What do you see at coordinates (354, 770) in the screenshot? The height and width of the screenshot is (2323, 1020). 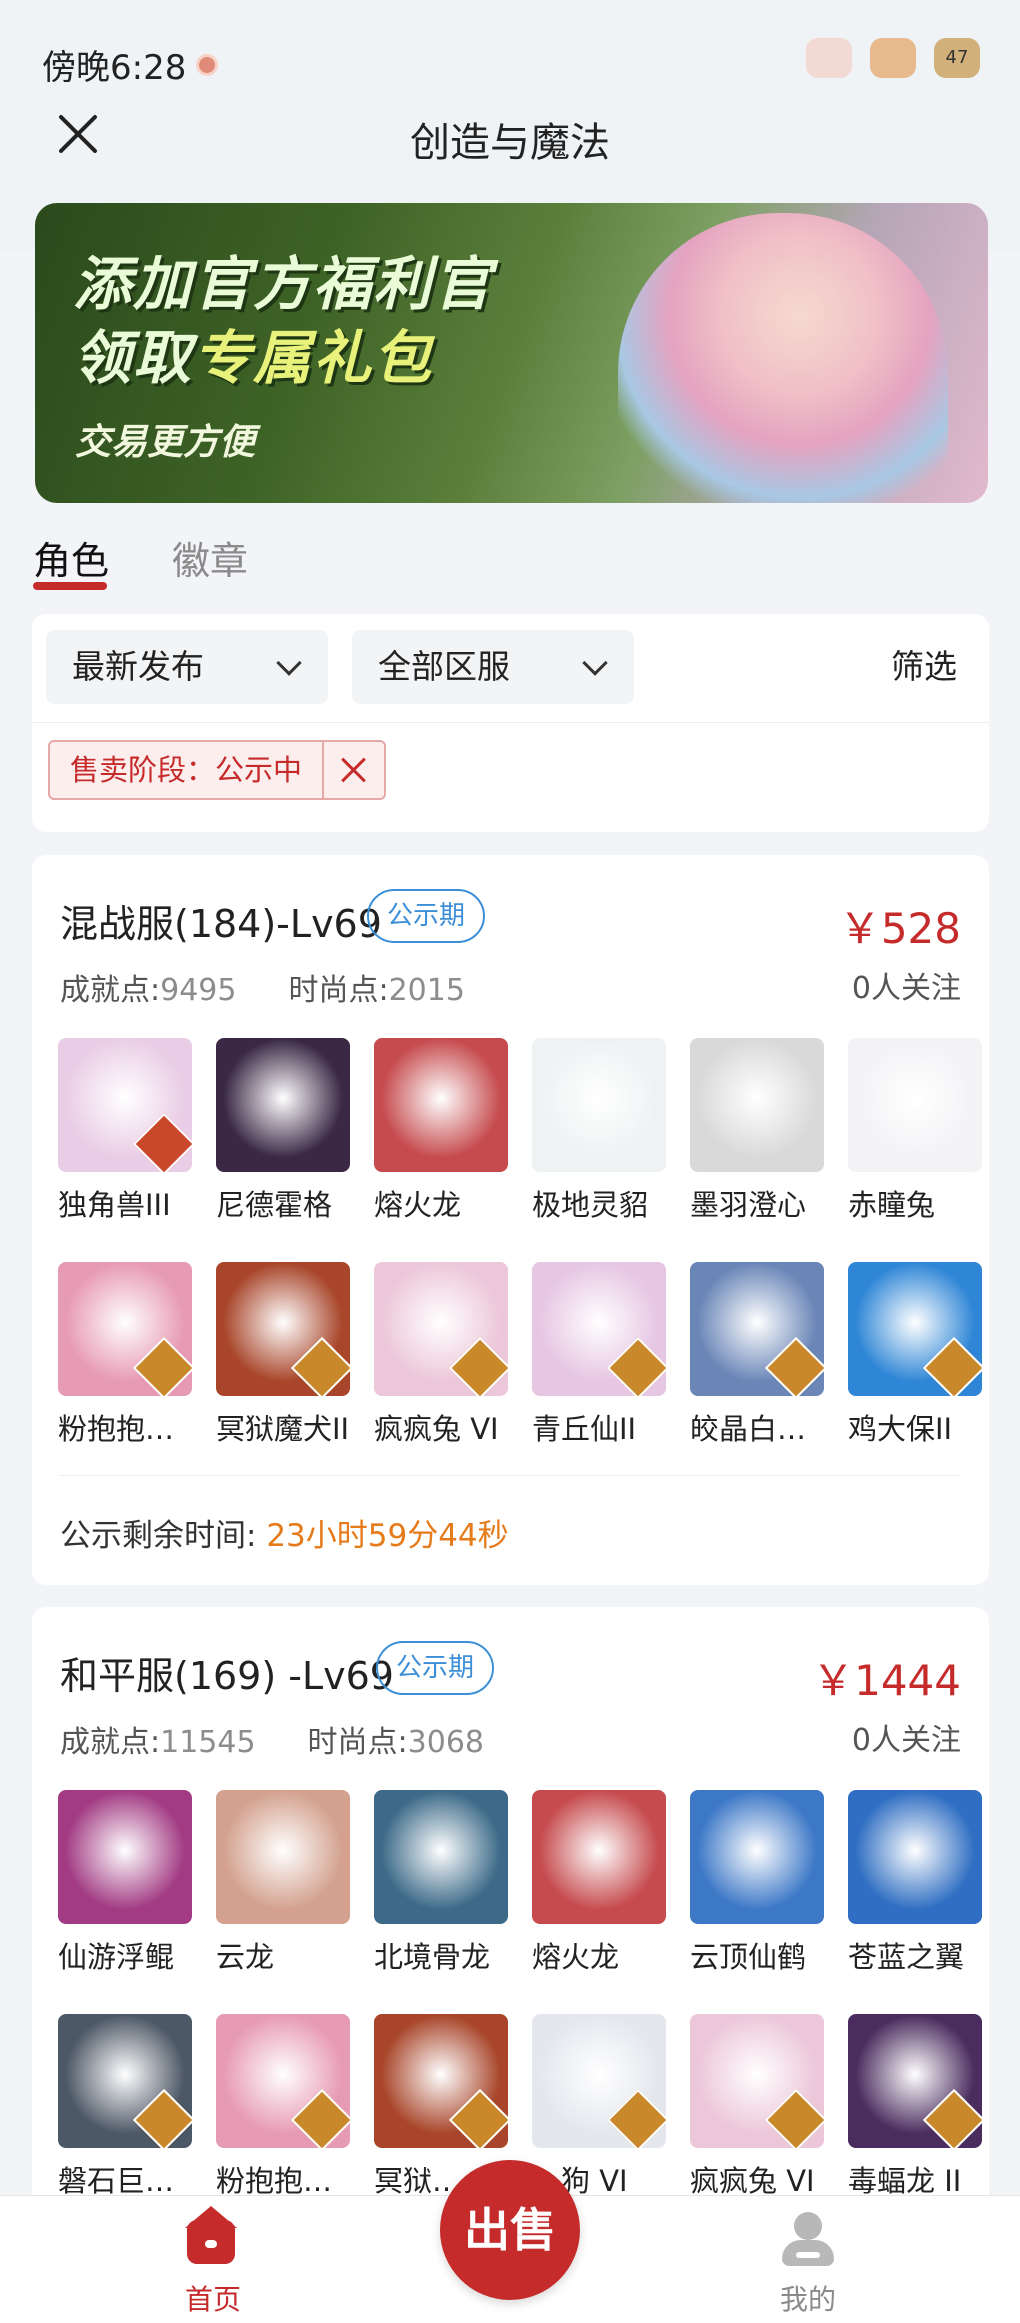 I see `remove-filter-icon` at bounding box center [354, 770].